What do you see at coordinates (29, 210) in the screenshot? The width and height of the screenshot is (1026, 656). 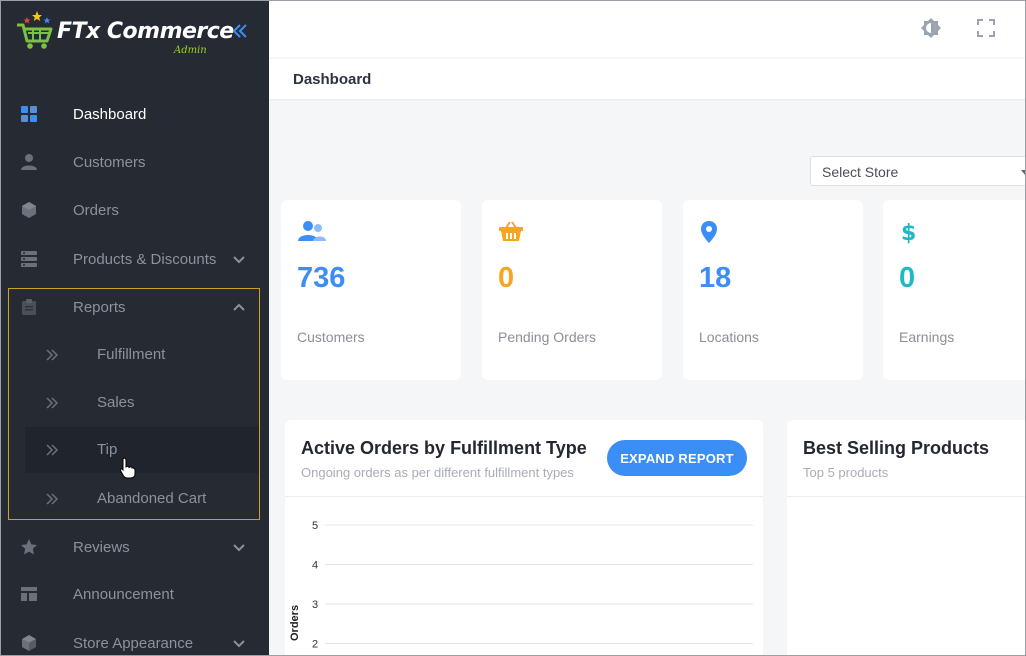 I see `box-icon` at bounding box center [29, 210].